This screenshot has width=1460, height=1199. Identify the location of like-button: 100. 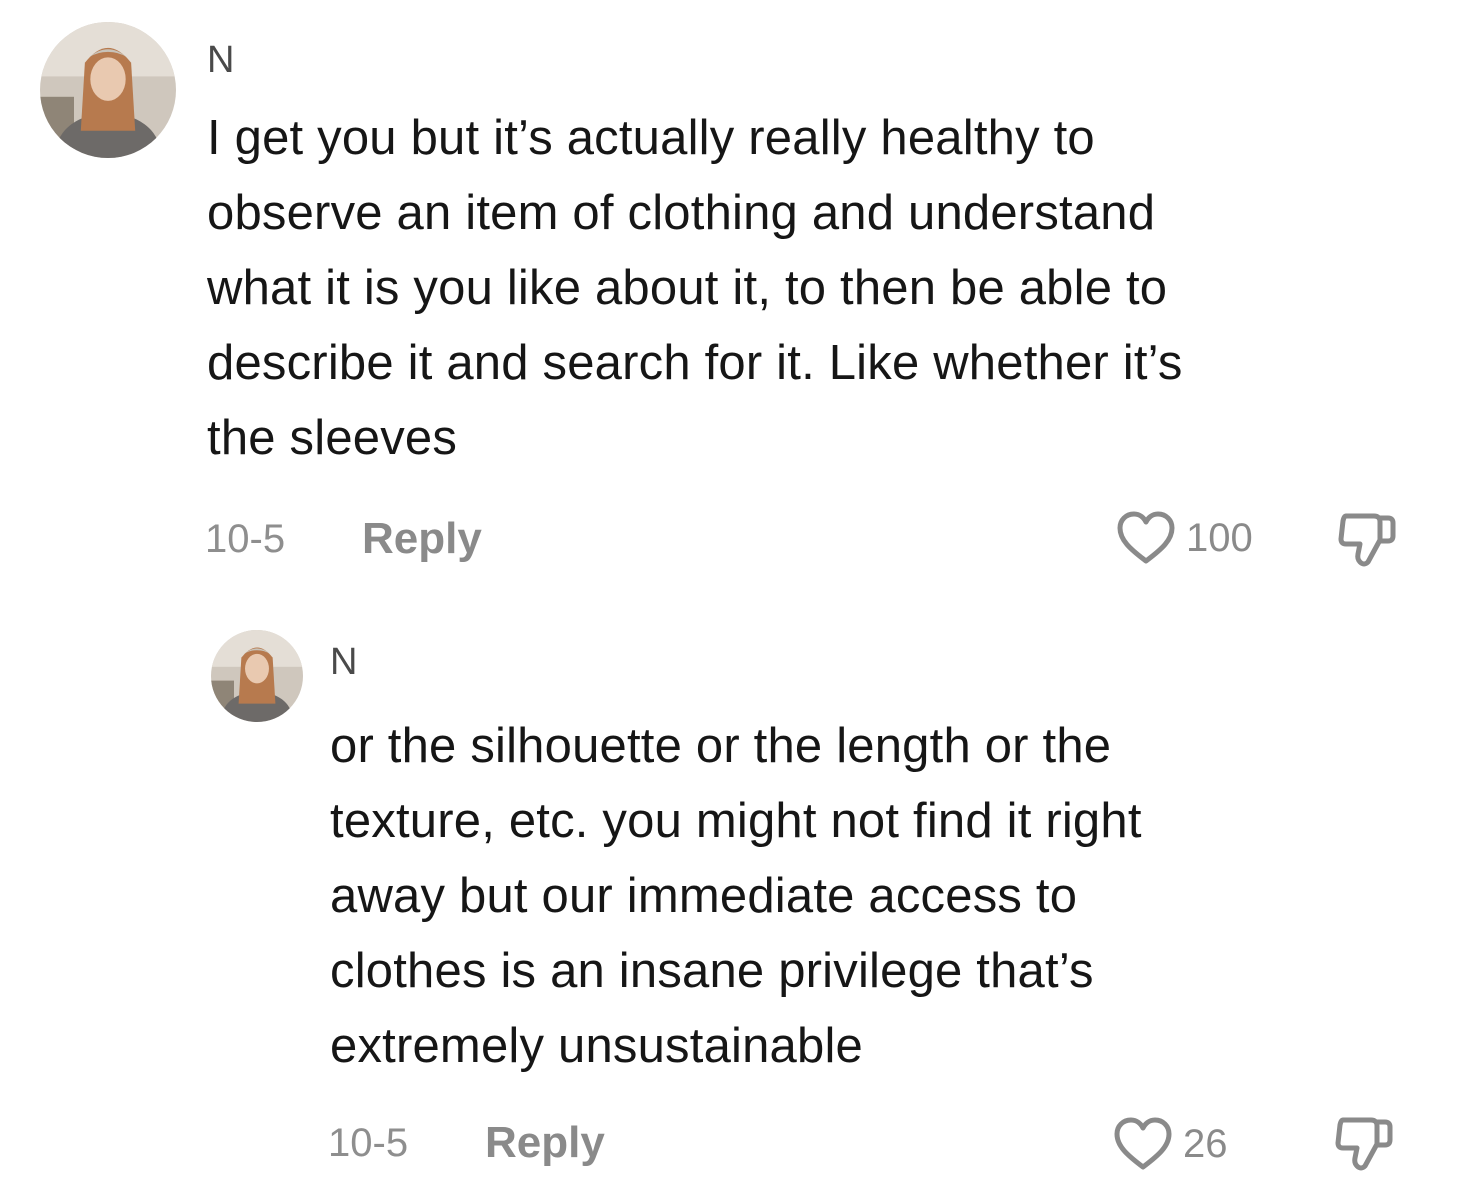
(1184, 538).